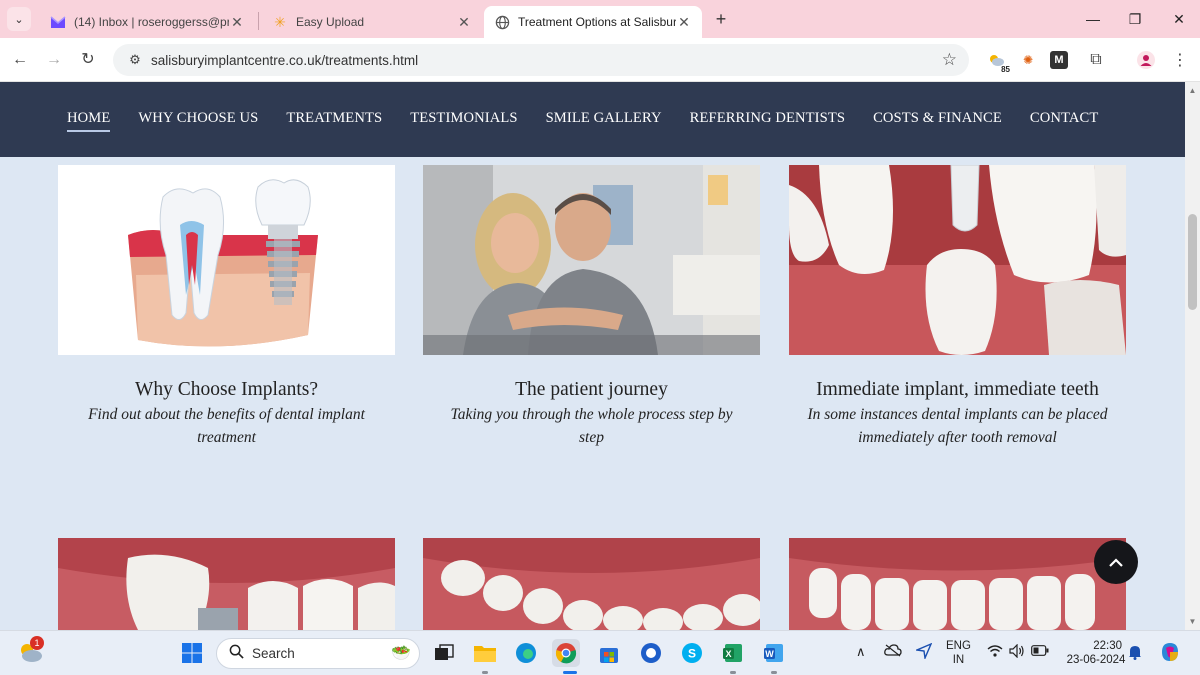 This screenshot has height=675, width=1200. What do you see at coordinates (1192, 621) in the screenshot?
I see `scroll-down-arrow-icon: ▼` at bounding box center [1192, 621].